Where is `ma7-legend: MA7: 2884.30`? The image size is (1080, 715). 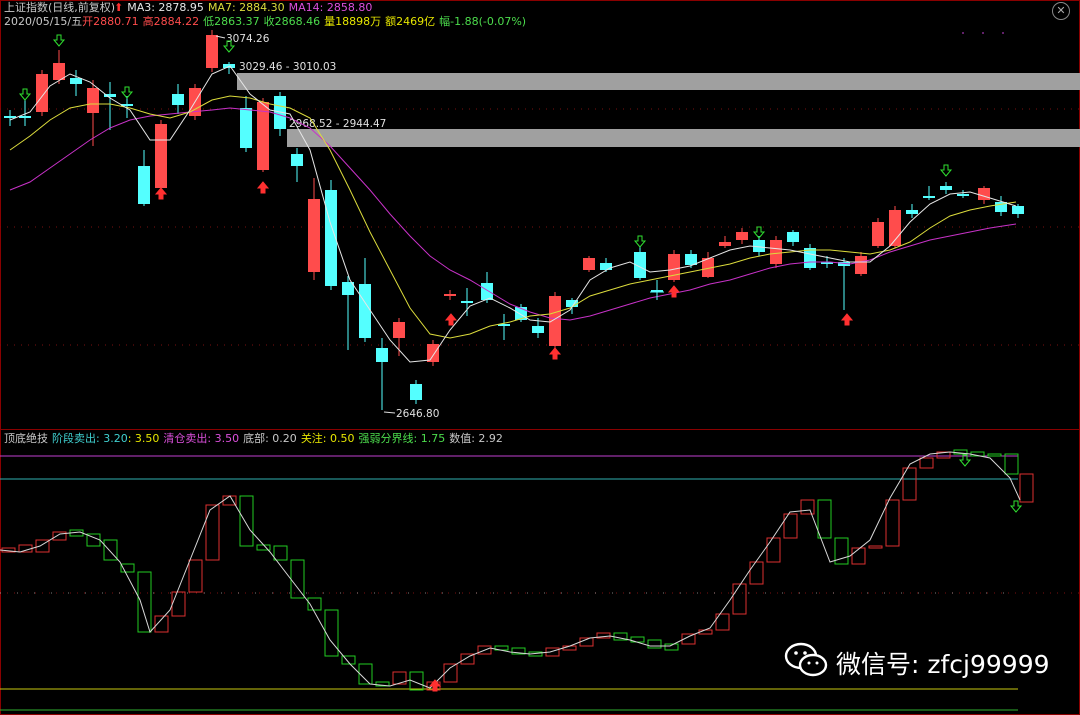
ma7-legend: MA7: 2884.30 is located at coordinates (246, 7).